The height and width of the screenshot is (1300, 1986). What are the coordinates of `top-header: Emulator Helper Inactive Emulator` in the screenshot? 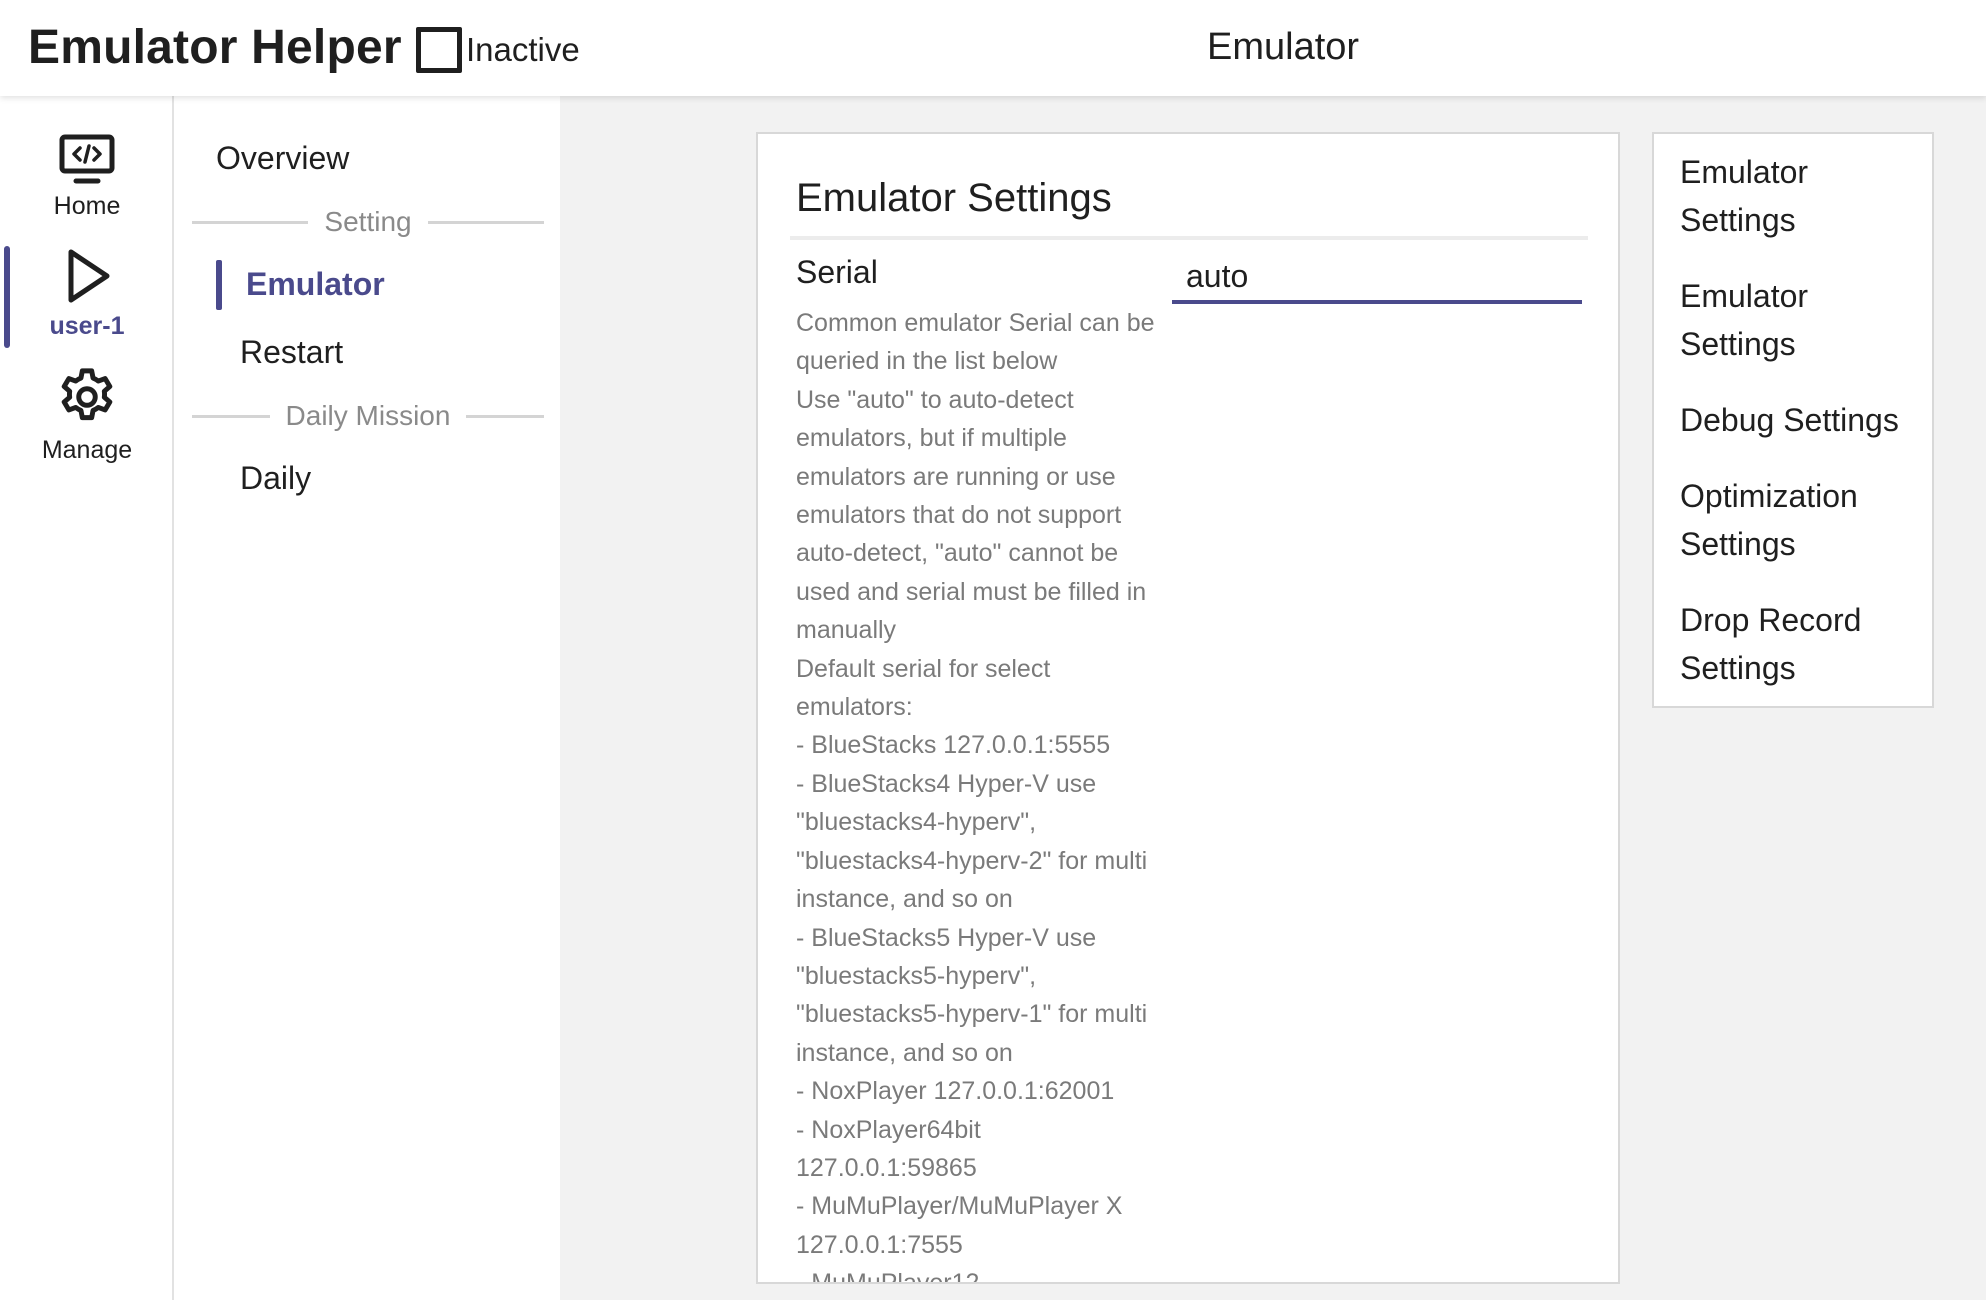 It's located at (993, 48).